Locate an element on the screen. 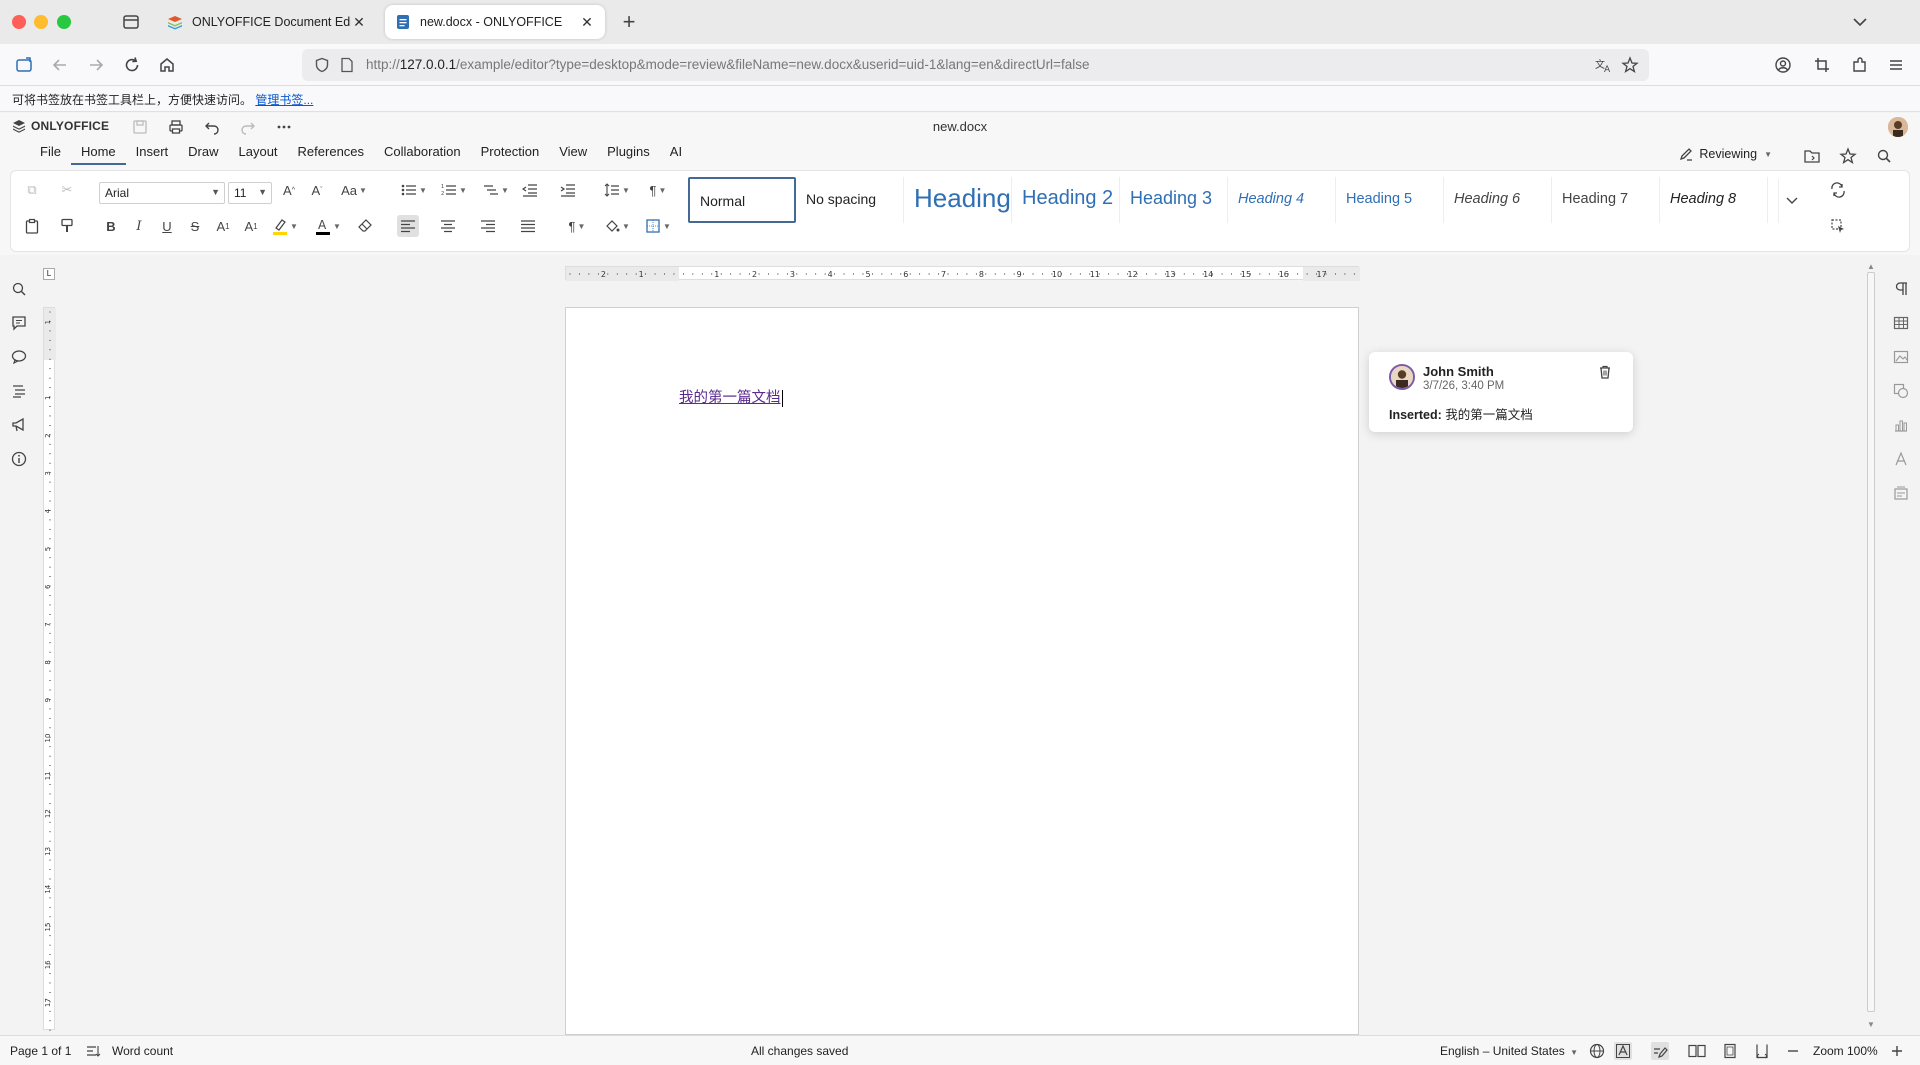 The width and height of the screenshot is (1920, 1065). find-search-icon is located at coordinates (19, 289).